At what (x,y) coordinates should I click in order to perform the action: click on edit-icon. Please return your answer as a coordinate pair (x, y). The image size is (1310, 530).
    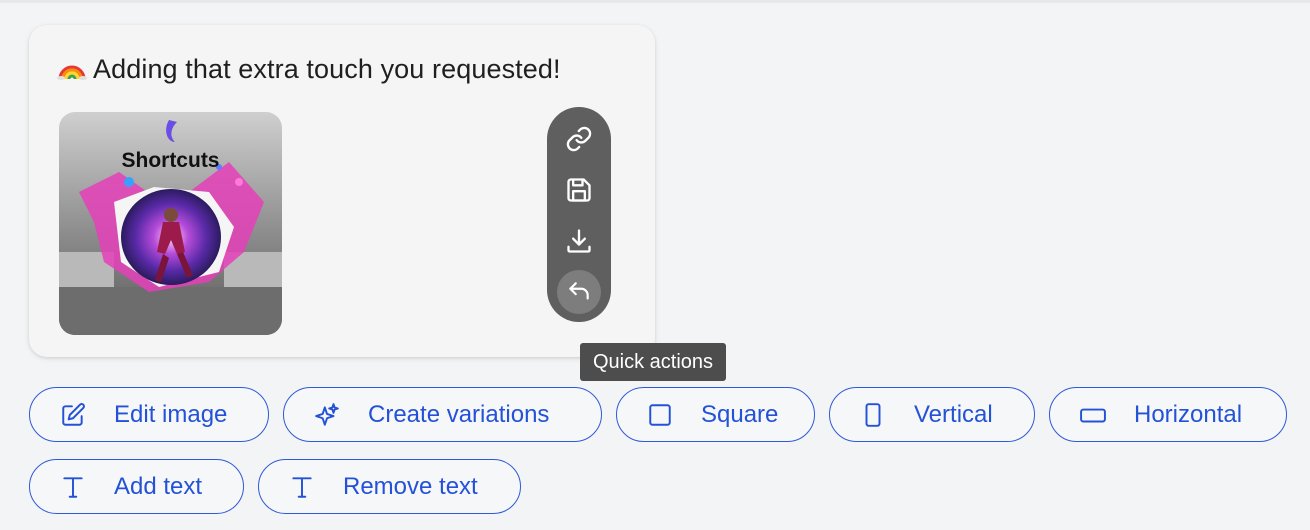
    Looking at the image, I should click on (73, 414).